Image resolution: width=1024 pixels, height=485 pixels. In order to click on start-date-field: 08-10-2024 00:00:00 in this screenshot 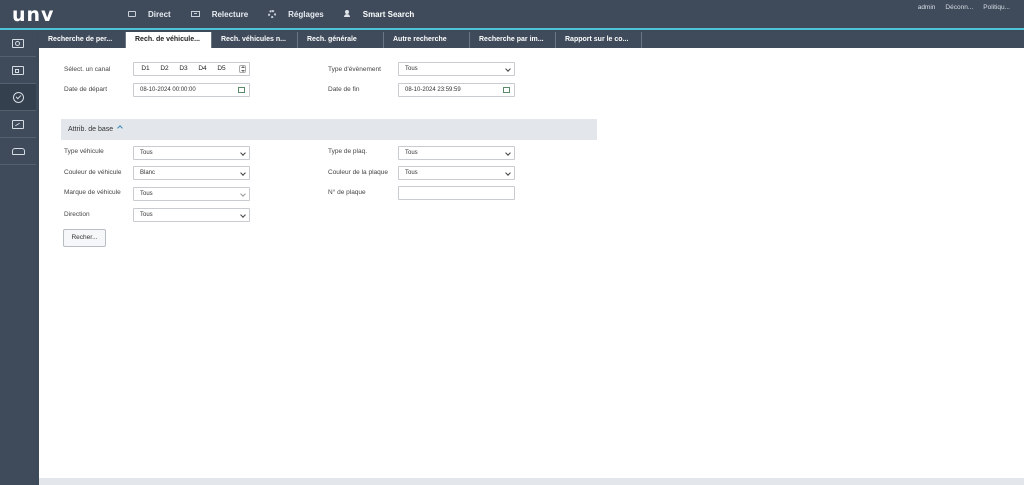, I will do `click(191, 90)`.